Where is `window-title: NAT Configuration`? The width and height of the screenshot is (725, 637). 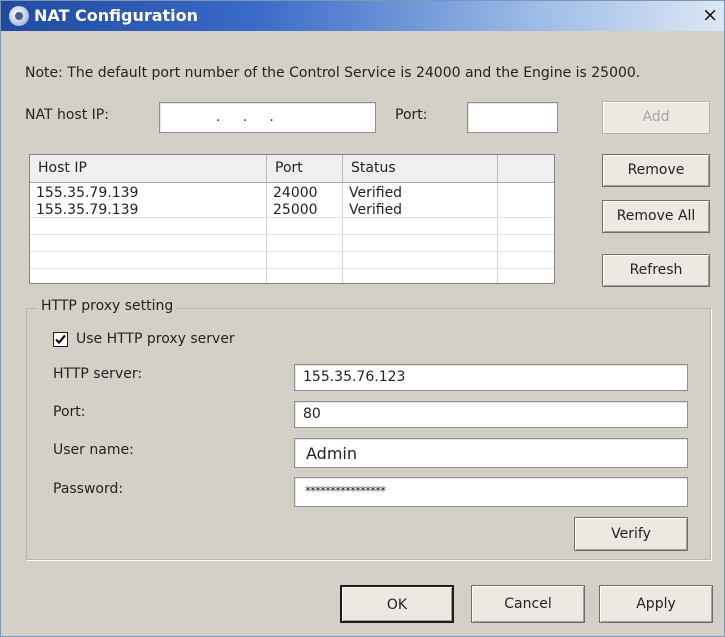 window-title: NAT Configuration is located at coordinates (116, 15).